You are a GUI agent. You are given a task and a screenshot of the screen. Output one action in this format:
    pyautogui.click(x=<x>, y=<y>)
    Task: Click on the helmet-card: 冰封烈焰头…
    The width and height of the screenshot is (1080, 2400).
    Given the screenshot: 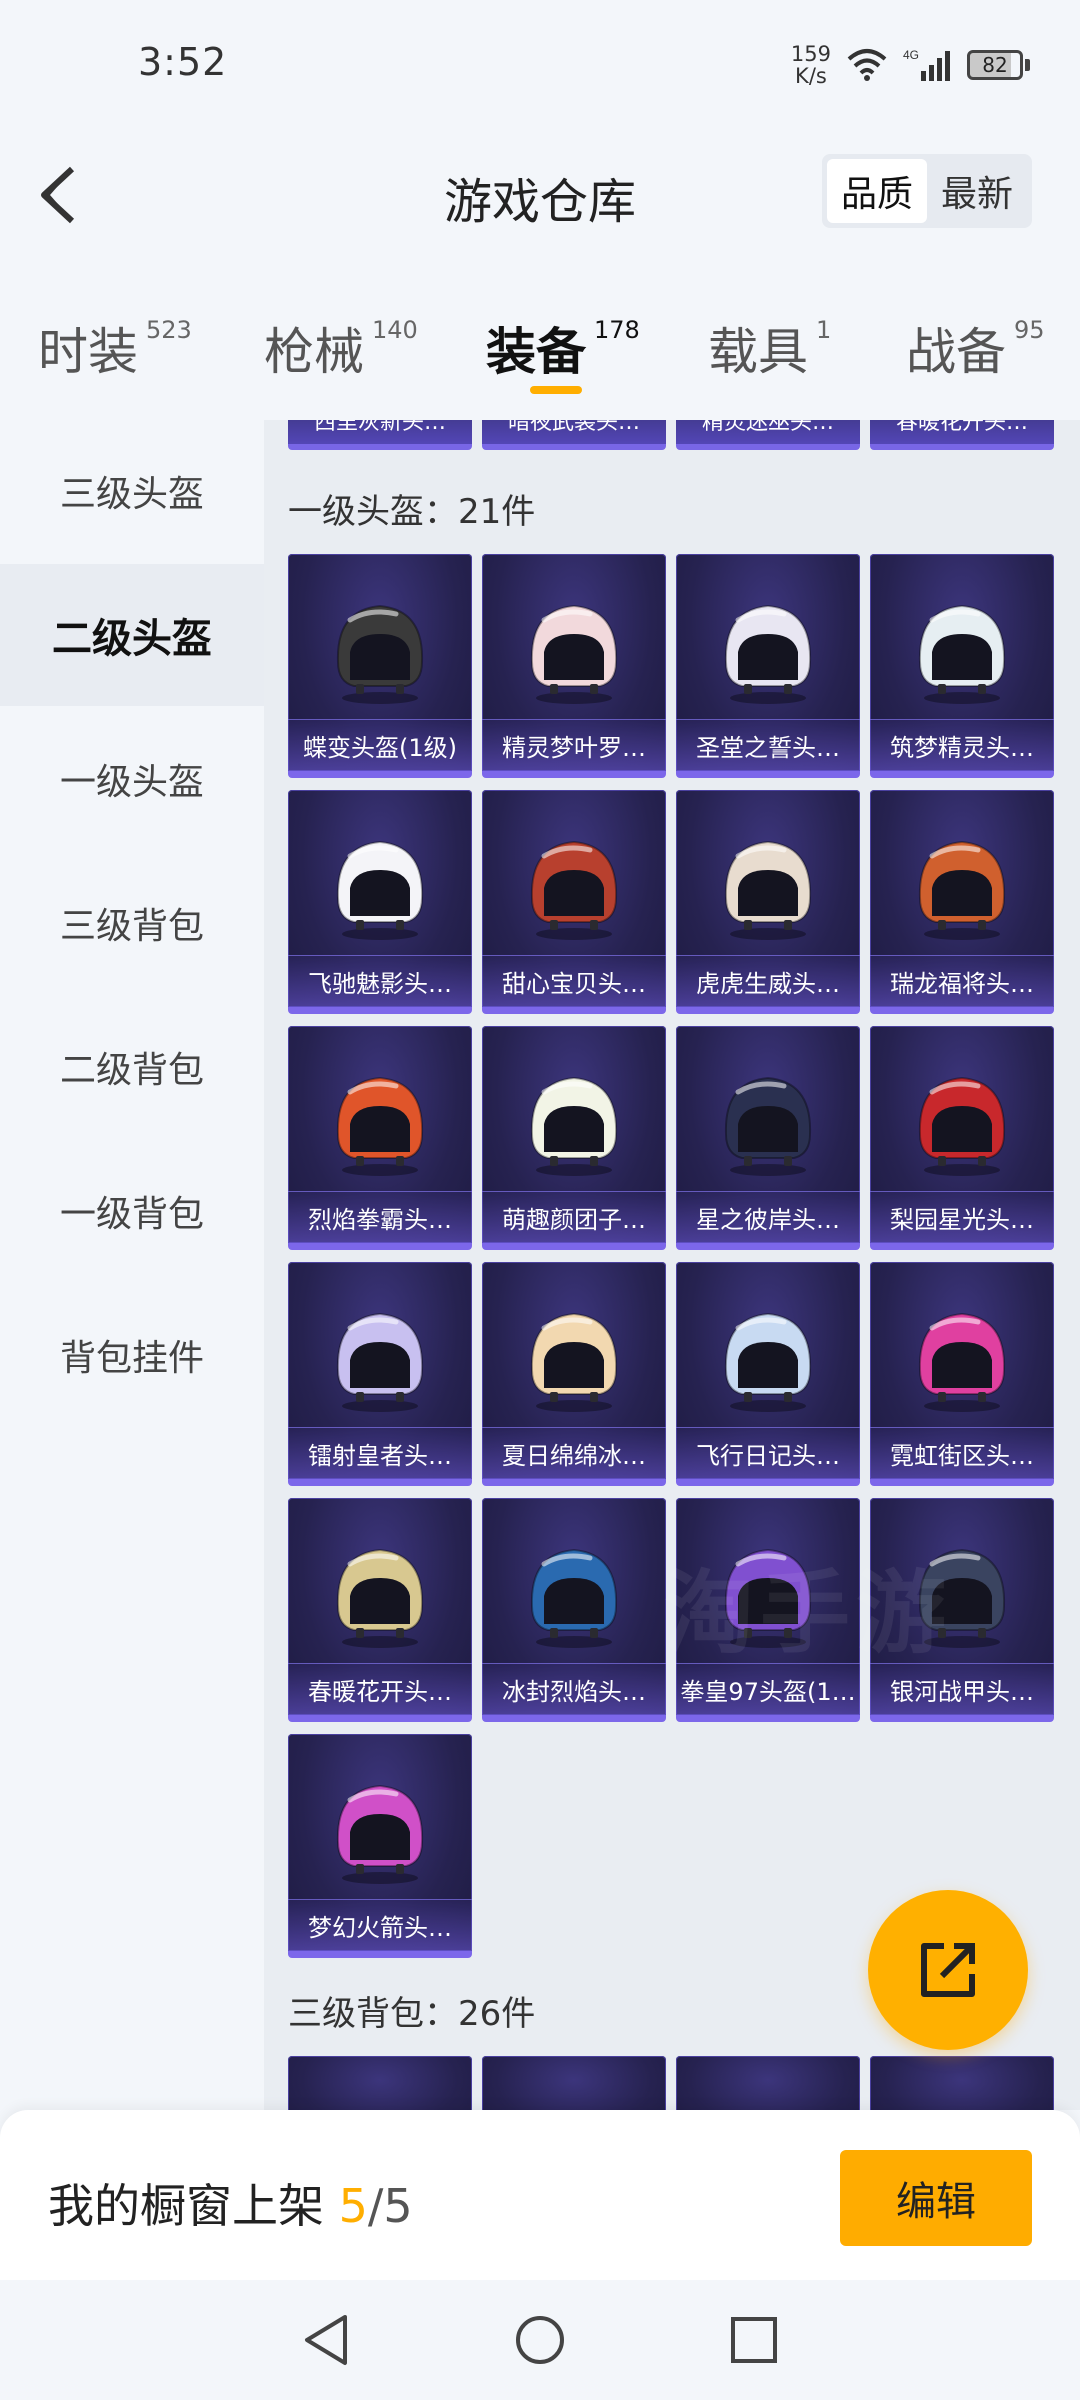 What is the action you would take?
    pyautogui.click(x=574, y=1610)
    